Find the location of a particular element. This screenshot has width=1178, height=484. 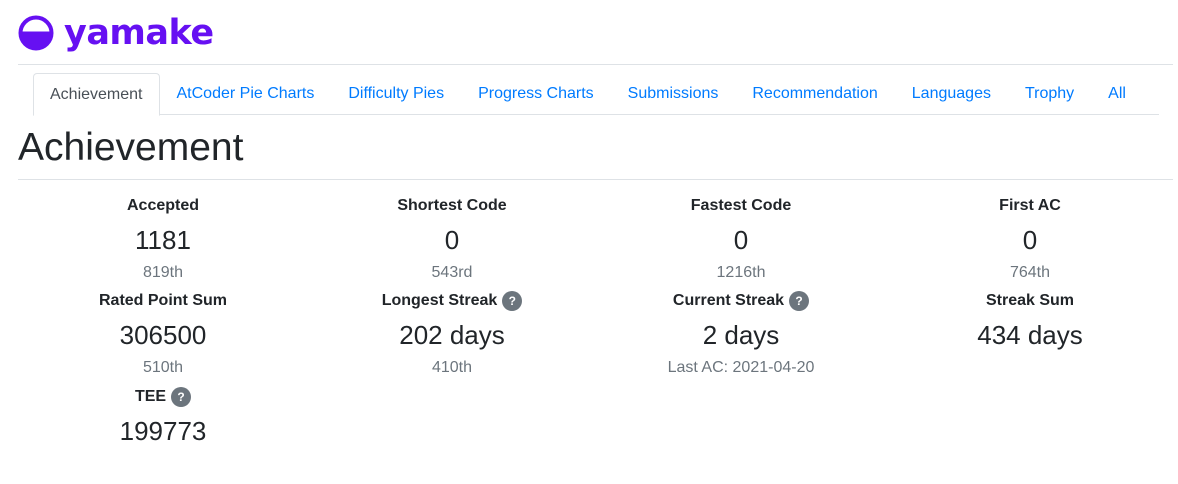

user-name: yamake is located at coordinates (139, 33).